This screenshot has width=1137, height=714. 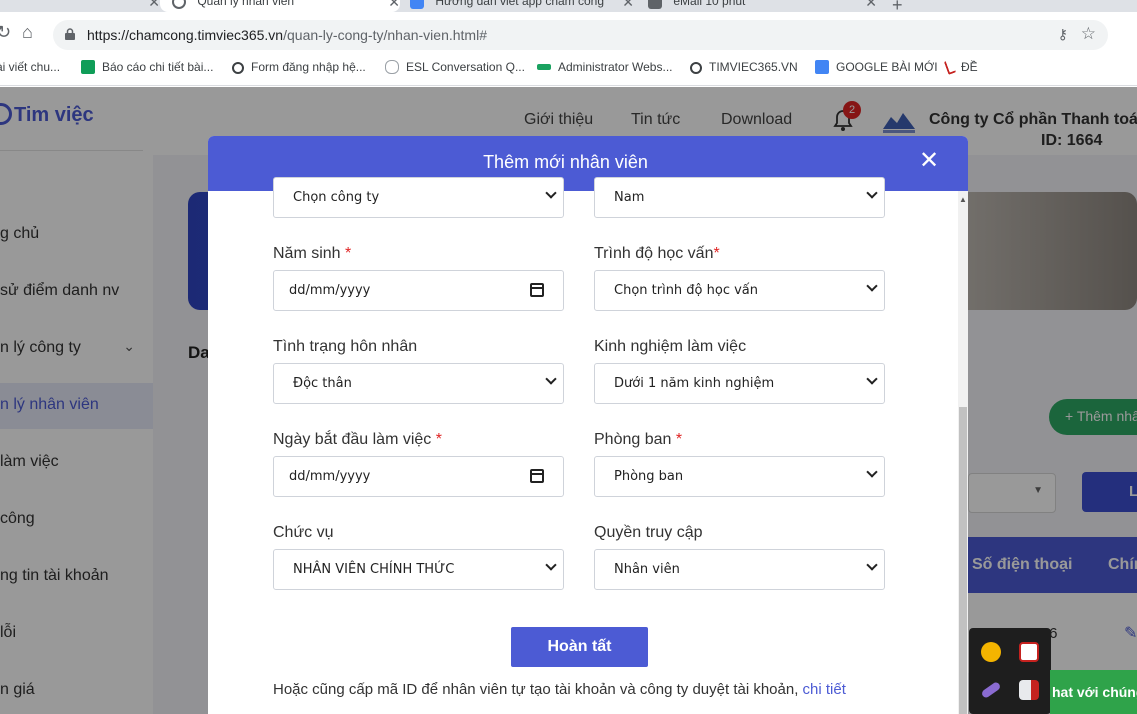 I want to click on modal-scrollbar: ▲, so click(x=963, y=452).